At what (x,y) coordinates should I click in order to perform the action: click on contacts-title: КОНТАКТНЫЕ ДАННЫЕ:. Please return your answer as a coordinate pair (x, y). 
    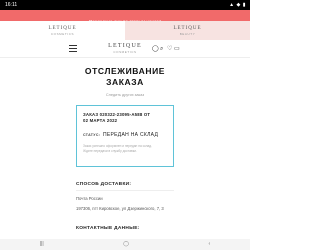
    Looking at the image, I should click on (108, 228).